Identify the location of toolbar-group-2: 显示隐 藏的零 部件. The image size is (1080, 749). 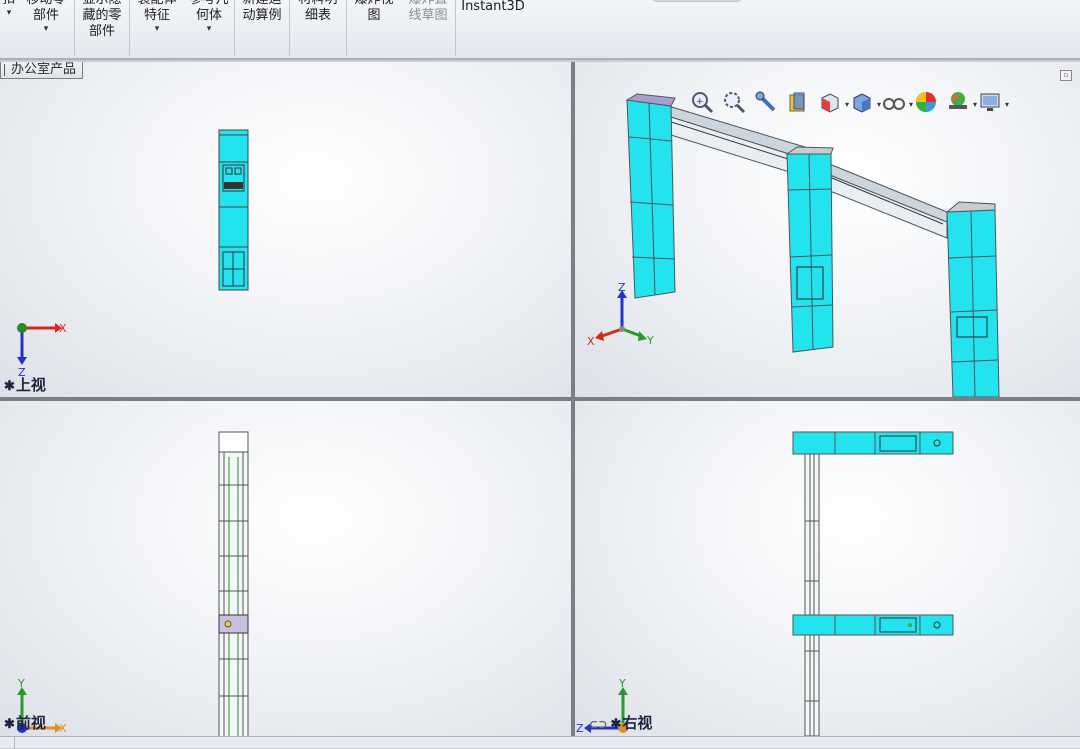
(102, 28).